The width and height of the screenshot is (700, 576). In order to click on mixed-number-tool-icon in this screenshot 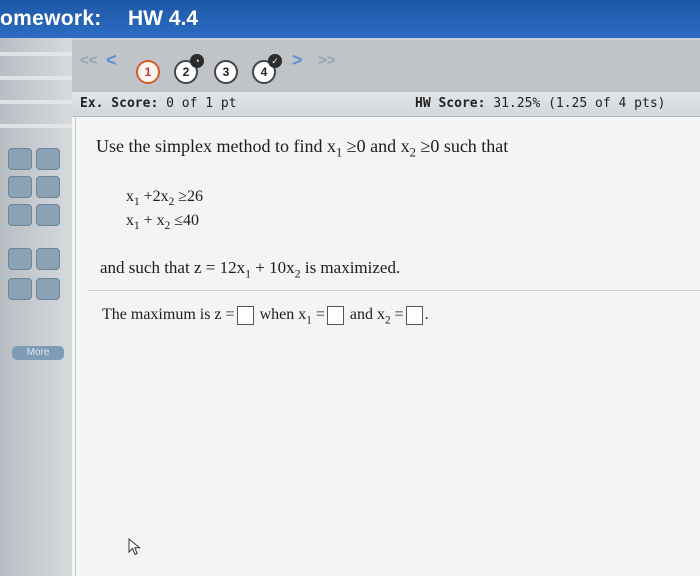, I will do `click(48, 159)`.